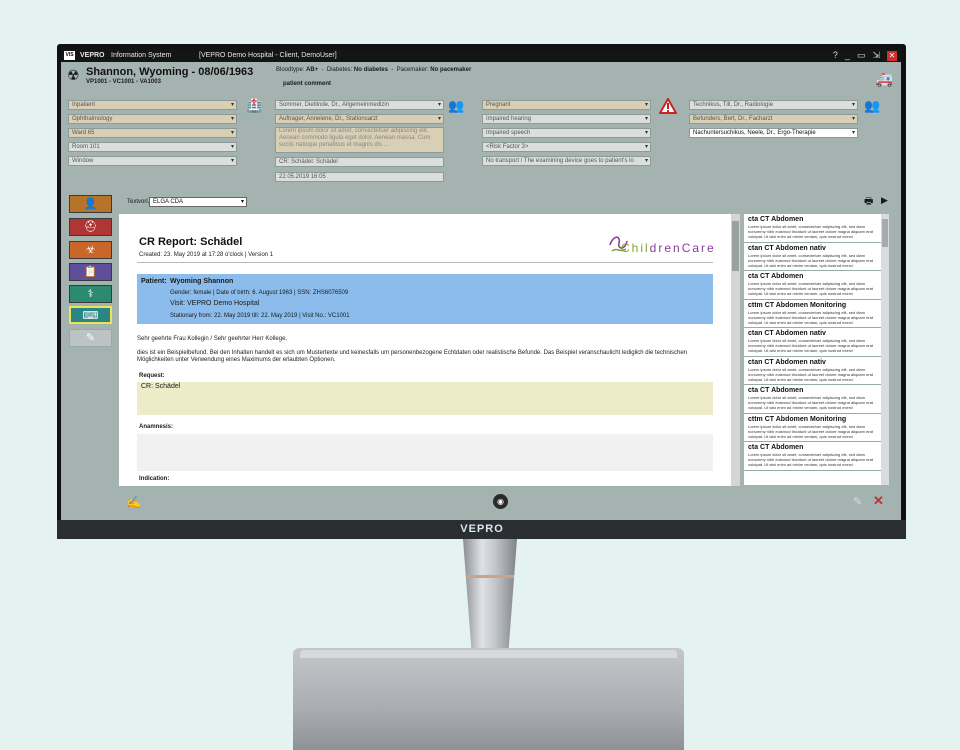 This screenshot has height=750, width=960. I want to click on template-label: Textvorl.:, so click(139, 202).